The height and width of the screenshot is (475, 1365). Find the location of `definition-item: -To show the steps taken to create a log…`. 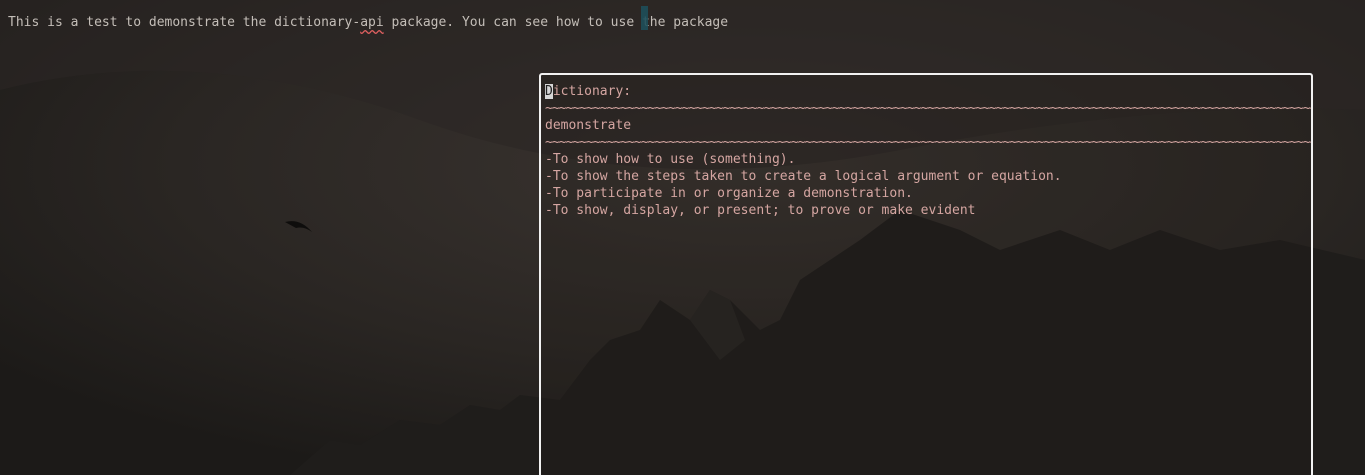

definition-item: -To show the steps taken to create a log… is located at coordinates (803, 176).